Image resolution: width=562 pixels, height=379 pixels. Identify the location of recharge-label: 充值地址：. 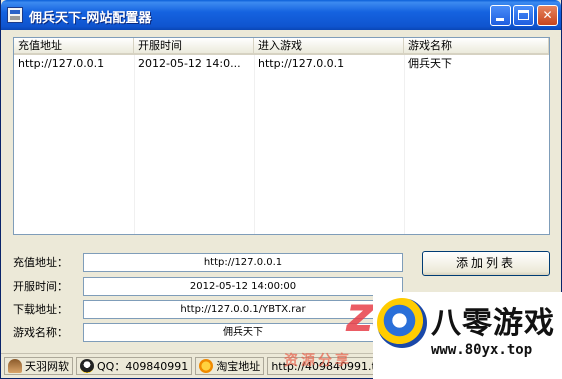
(40, 262).